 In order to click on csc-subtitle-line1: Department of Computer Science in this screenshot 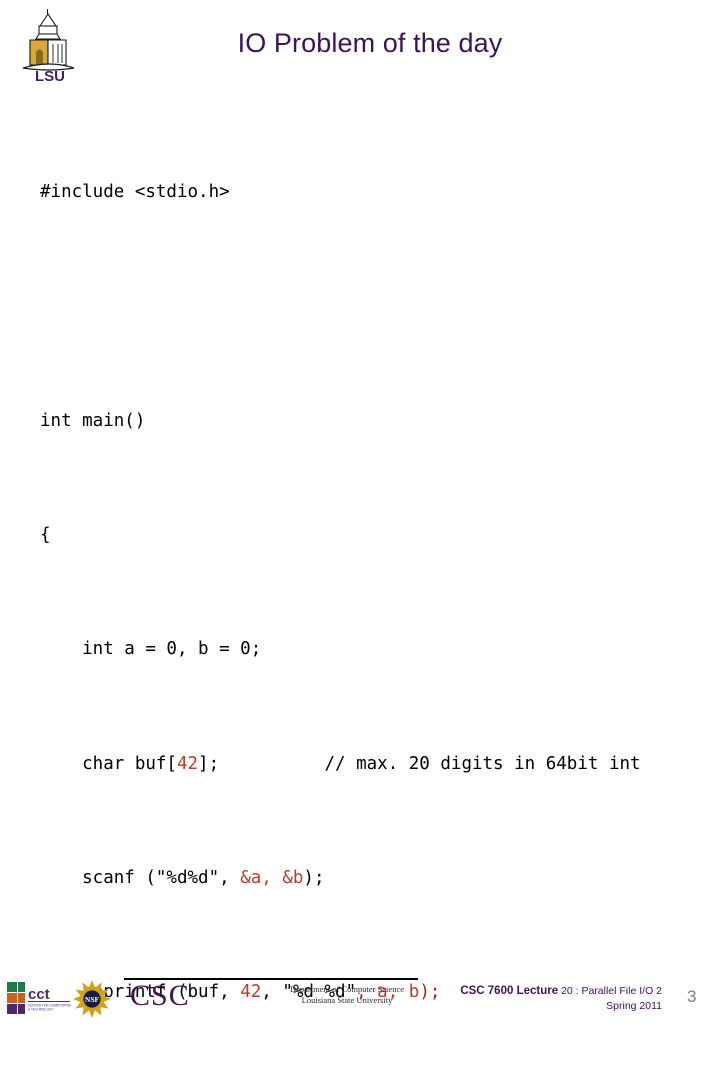, I will do `click(346, 989)`.